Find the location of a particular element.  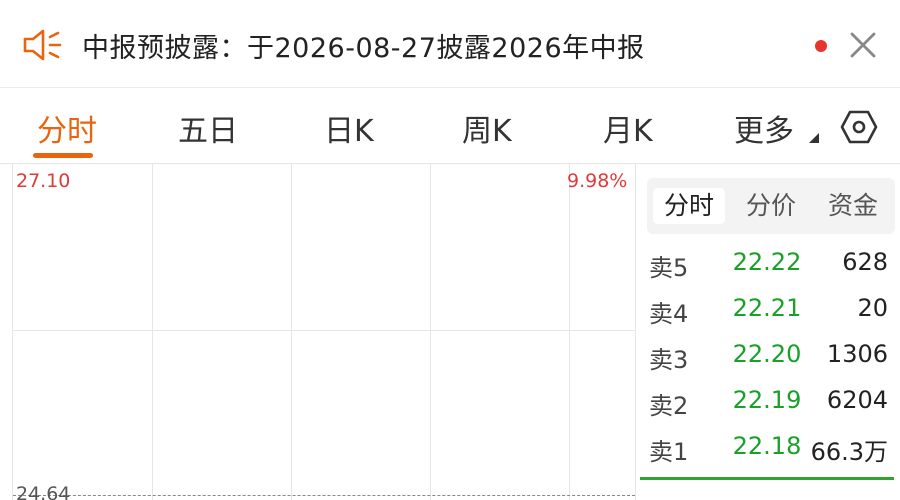

ask-row: 卖3 22.20 1306 is located at coordinates (768, 354).